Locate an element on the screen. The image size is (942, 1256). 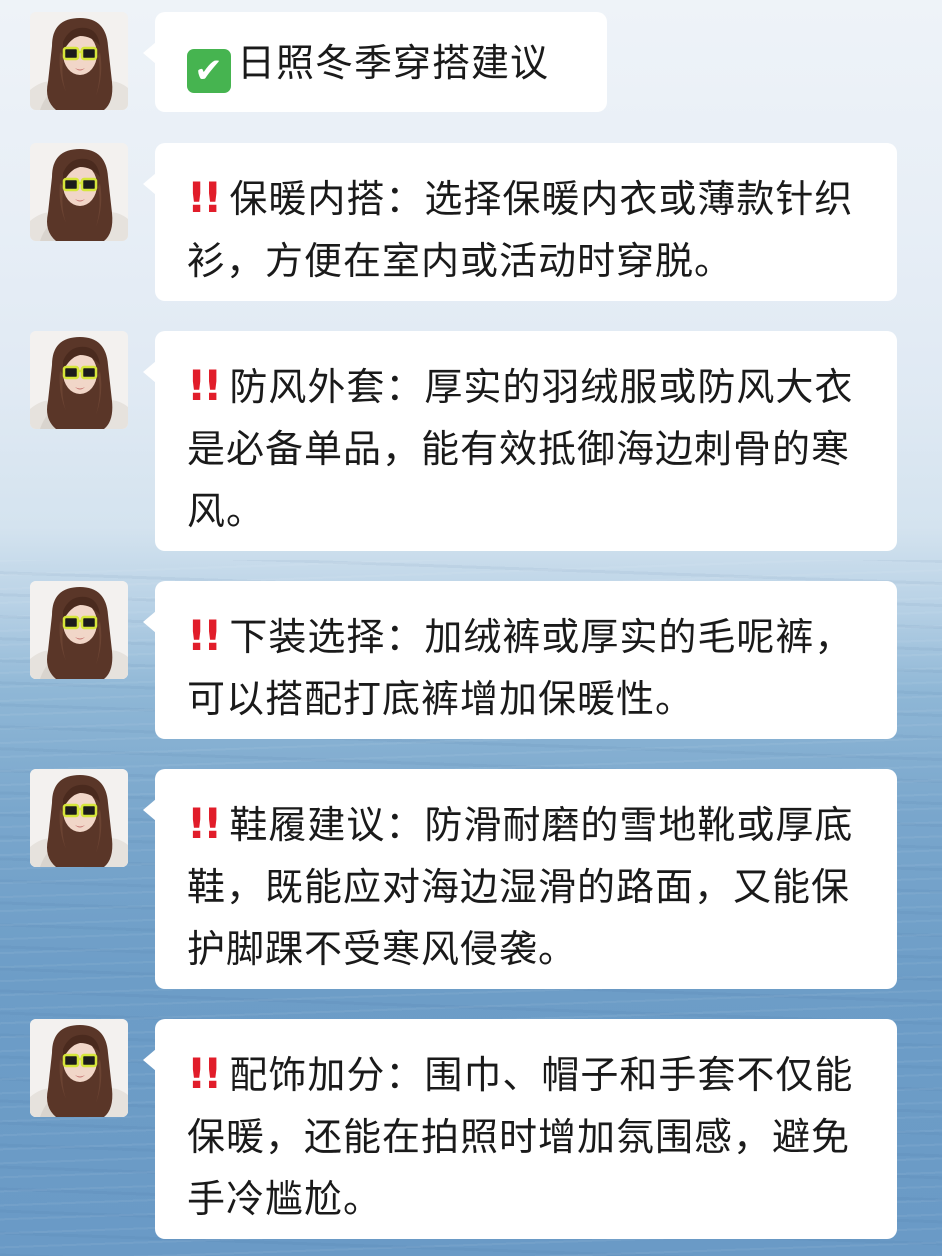
message-bubble: !! 下装选择：加绒裤或厚实的毛呢裤，可以搭配打底裤增加保暖性。 is located at coordinates (520, 660).